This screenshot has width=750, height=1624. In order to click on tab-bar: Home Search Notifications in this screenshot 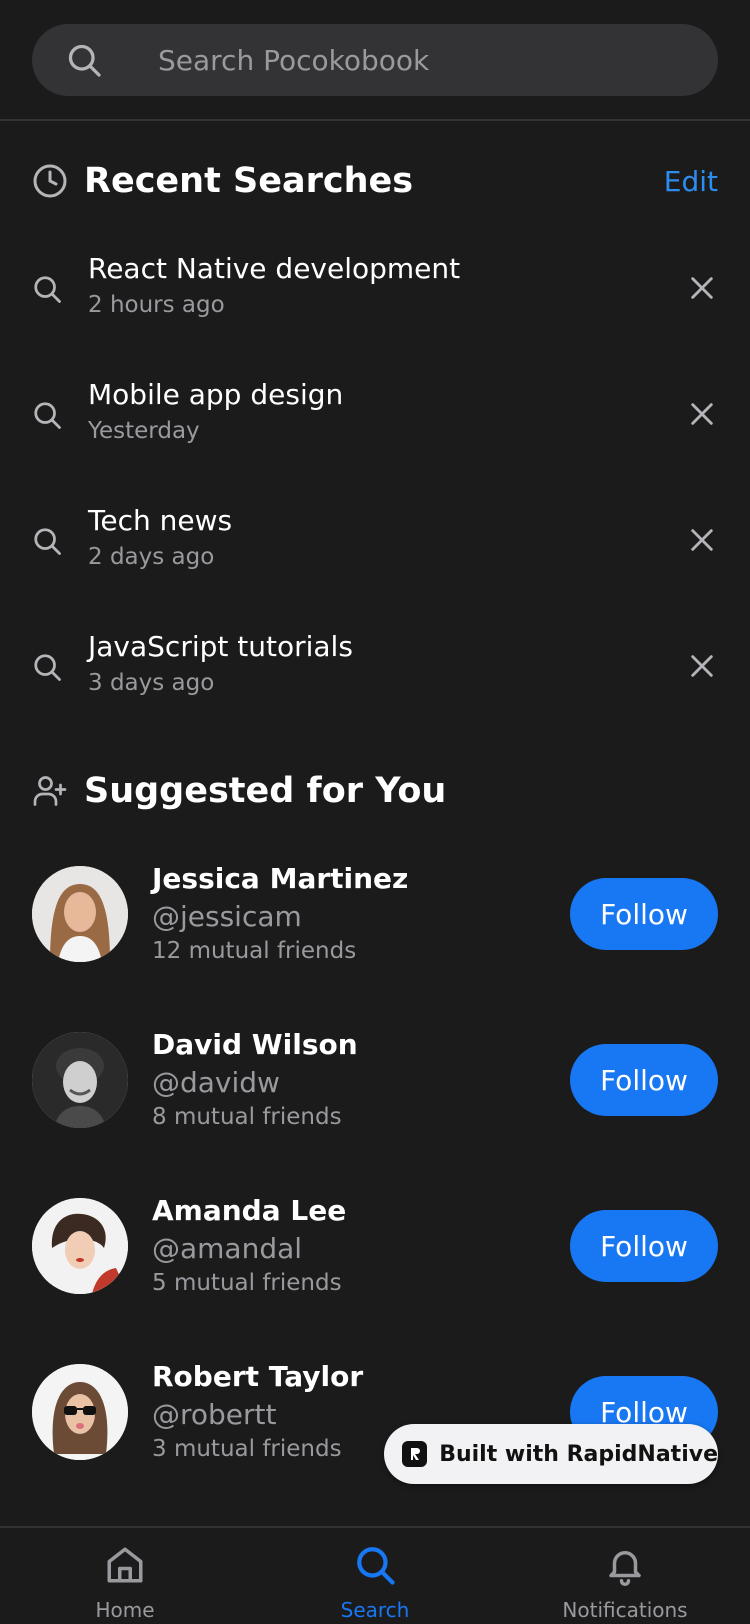, I will do `click(375, 1575)`.